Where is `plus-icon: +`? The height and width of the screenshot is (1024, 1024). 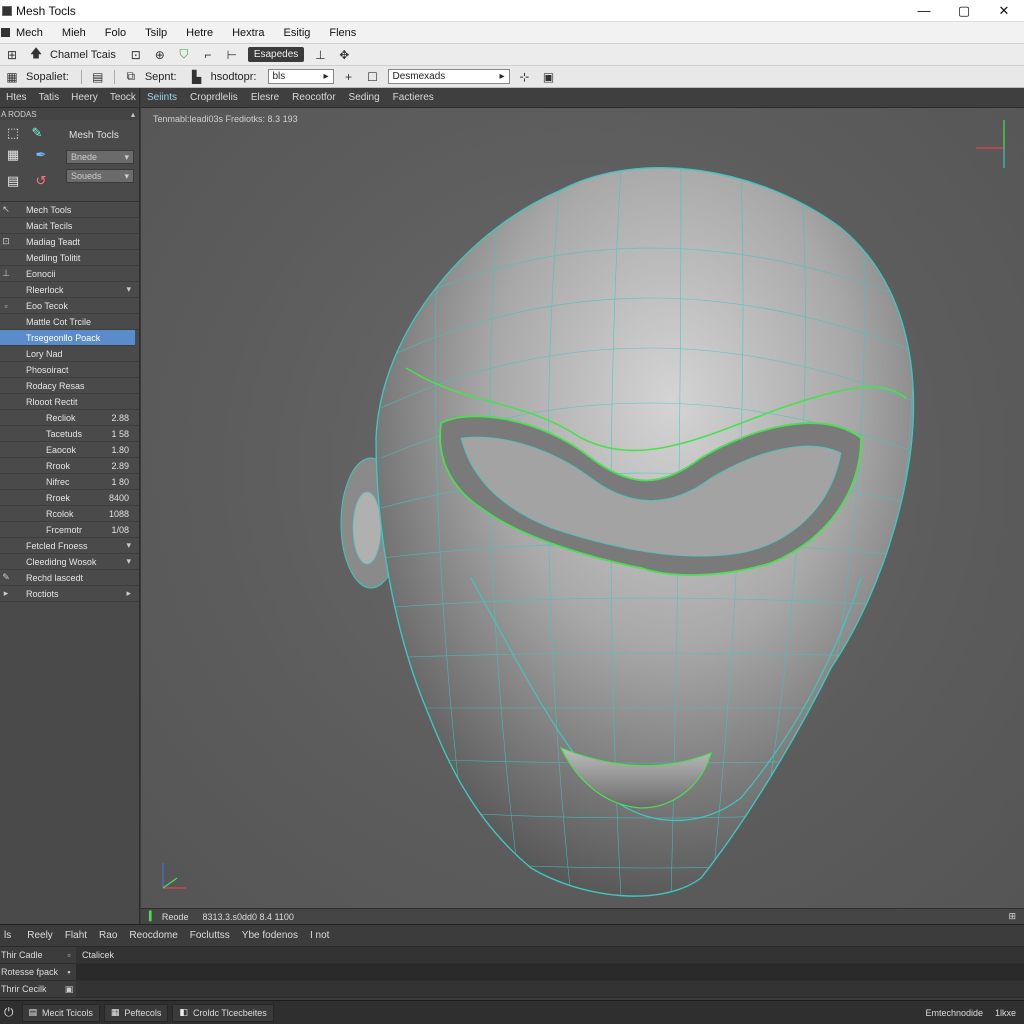
plus-icon: + is located at coordinates (349, 77).